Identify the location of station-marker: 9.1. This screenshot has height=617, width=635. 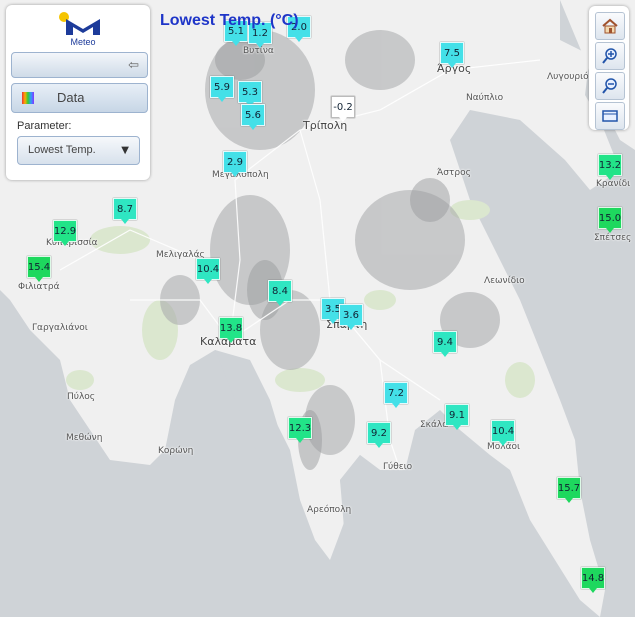
(457, 417).